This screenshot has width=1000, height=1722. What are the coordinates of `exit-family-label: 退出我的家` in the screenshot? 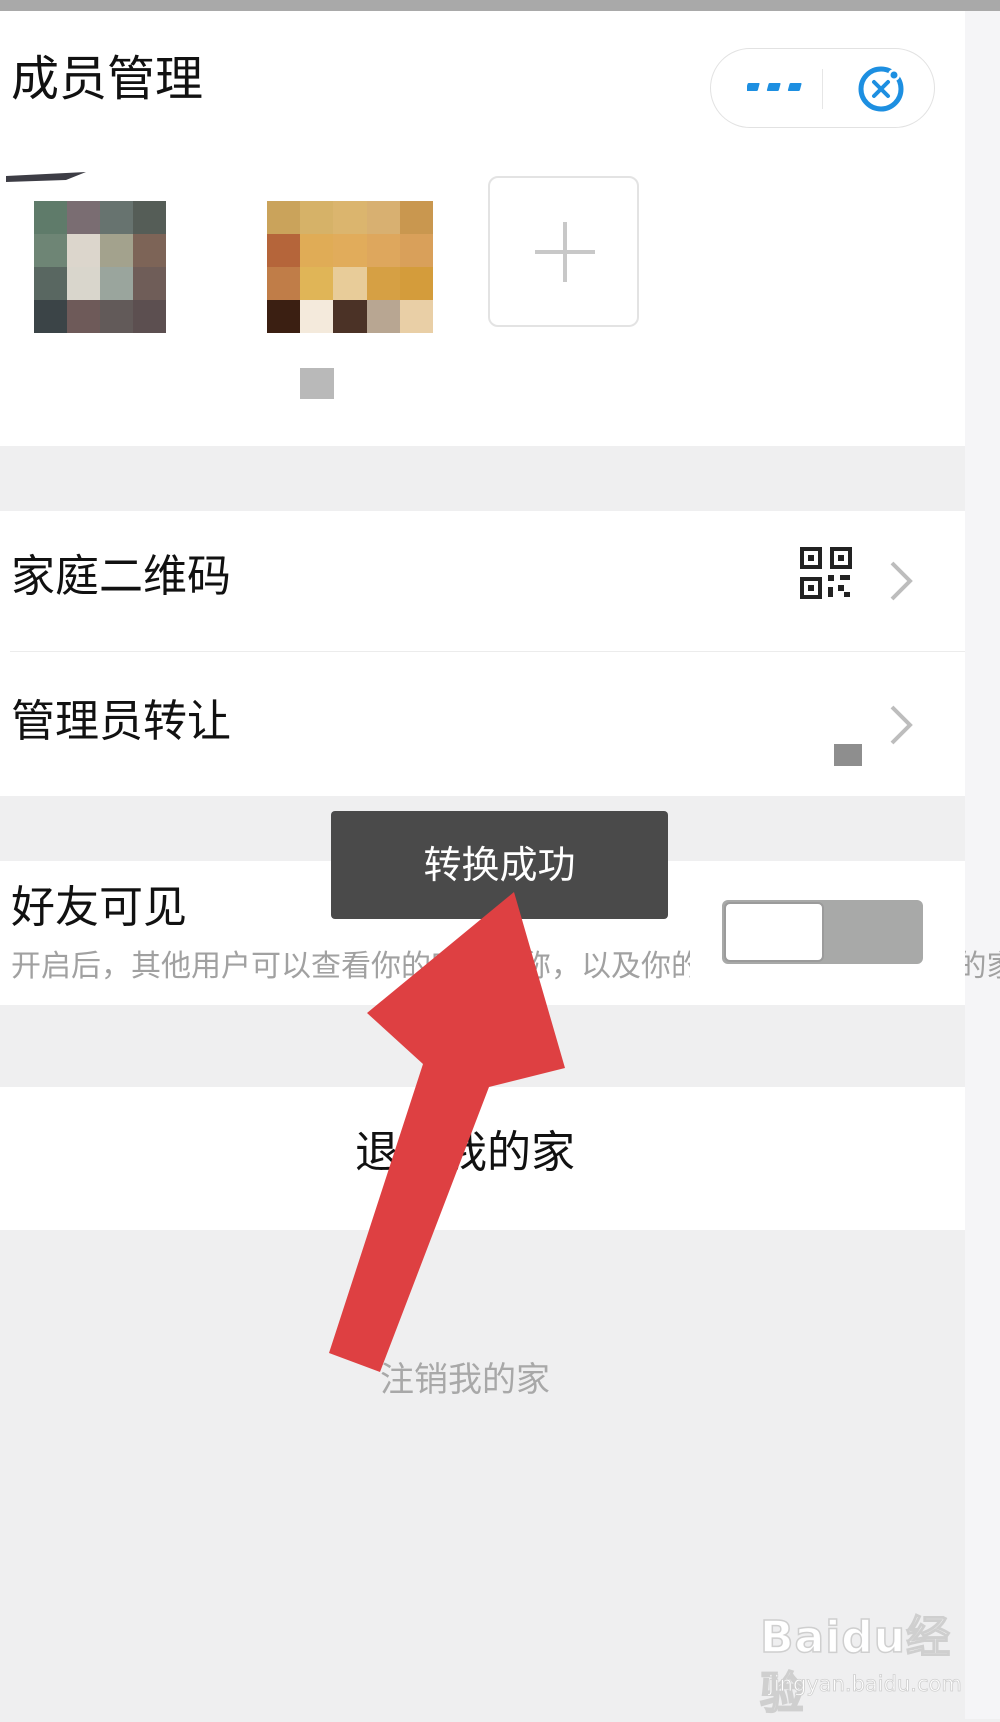 It's located at (465, 1152).